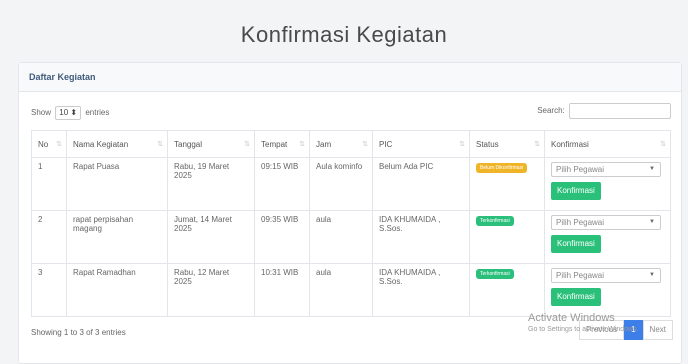 The image size is (688, 364). I want to click on status-badge: Belum Dikonfirmasi, so click(502, 168).